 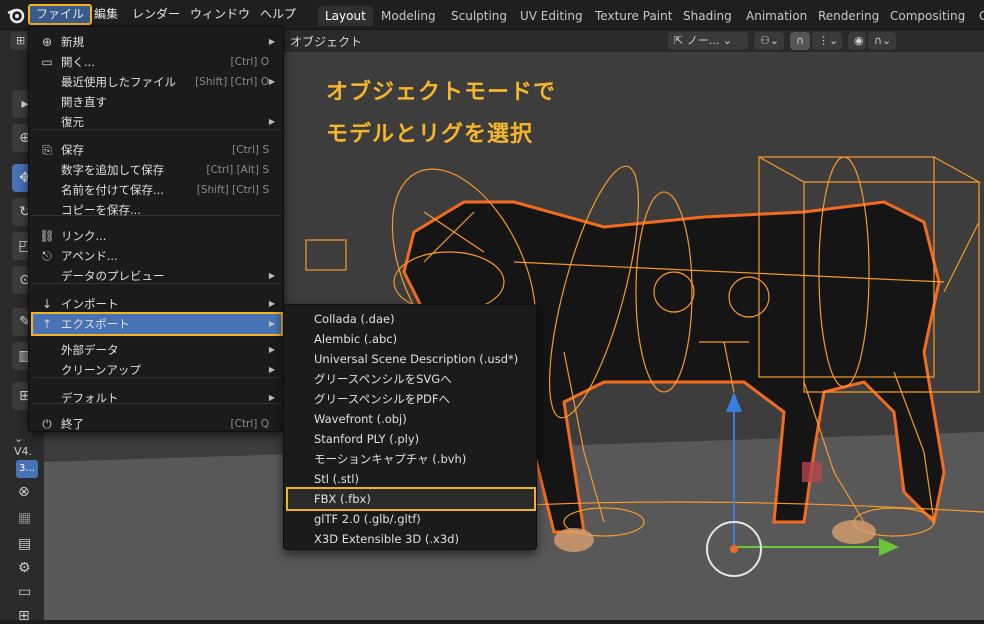 What do you see at coordinates (19, 41) in the screenshot?
I see `editor-type-icon: ⊞` at bounding box center [19, 41].